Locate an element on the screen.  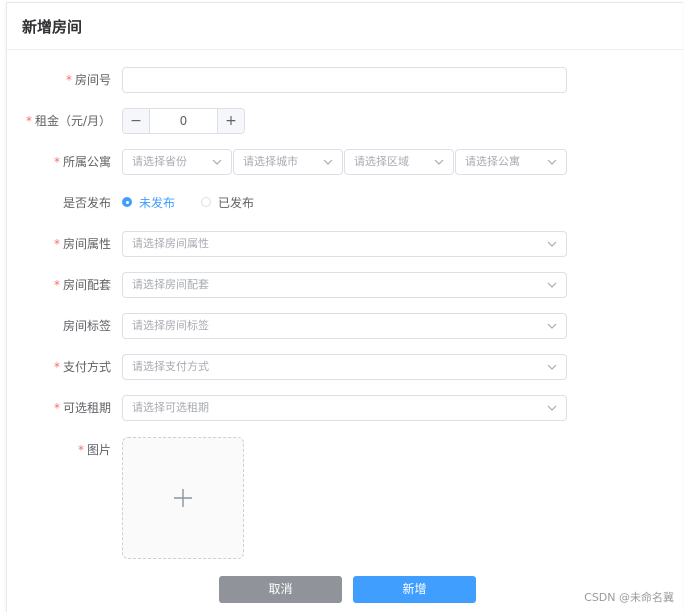
form-row-lease-term: * 可选租期 请选择可选租期 is located at coordinates (345, 408).